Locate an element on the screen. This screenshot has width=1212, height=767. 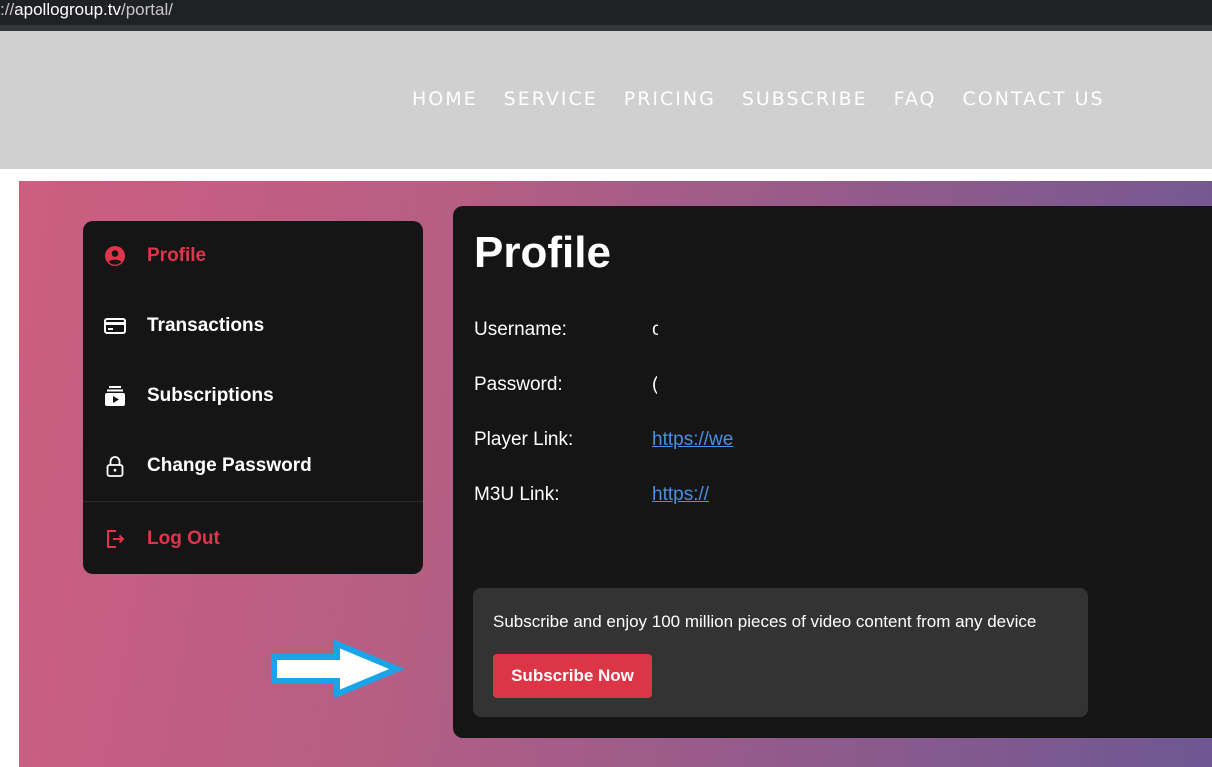
profile-row-password: Password: ( is located at coordinates (774, 386).